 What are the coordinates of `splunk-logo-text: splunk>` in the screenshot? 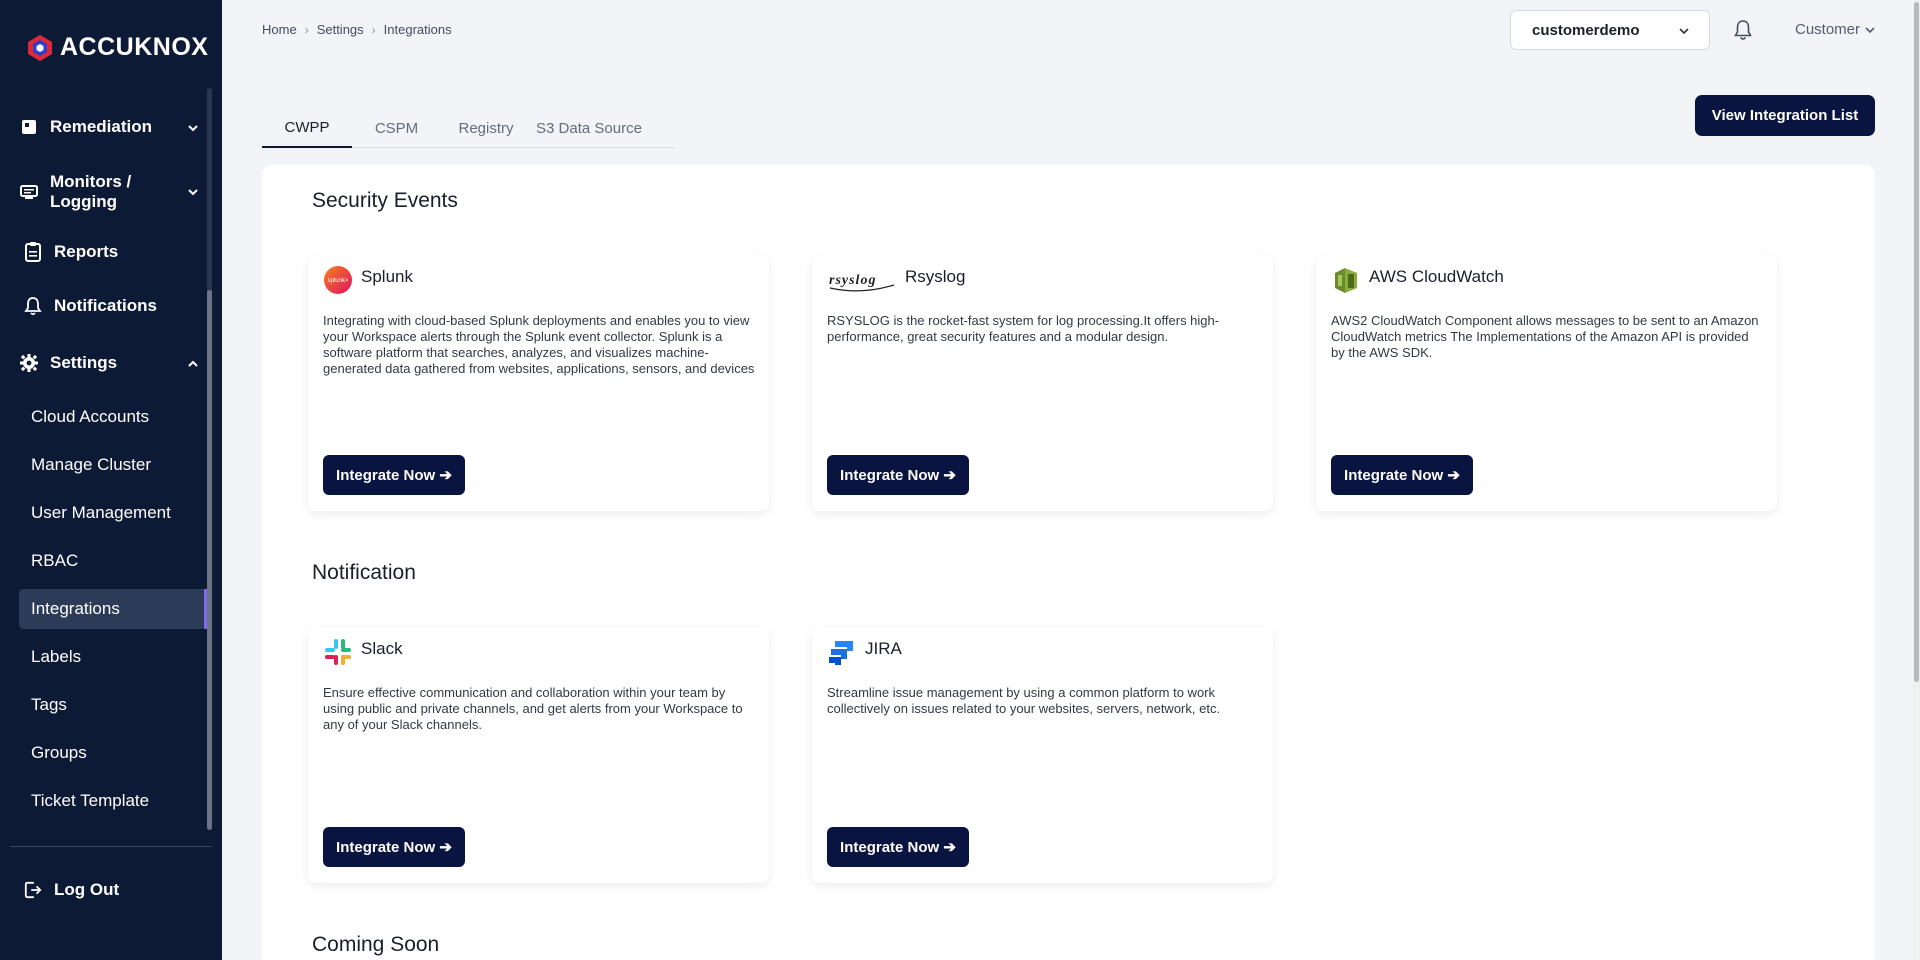 It's located at (338, 281).